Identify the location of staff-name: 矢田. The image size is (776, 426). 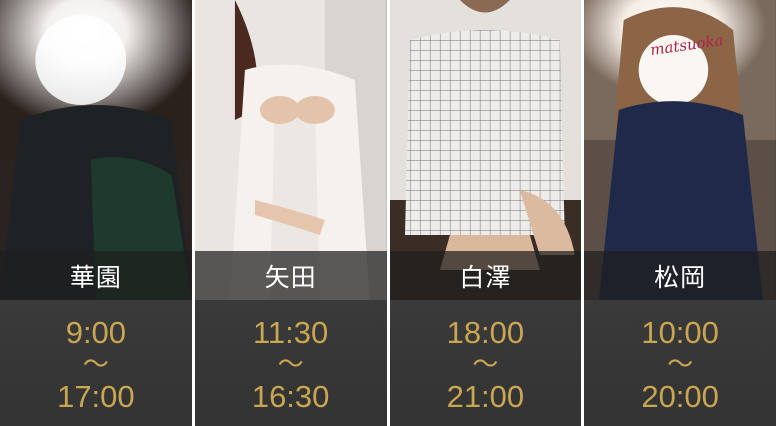
(290, 275).